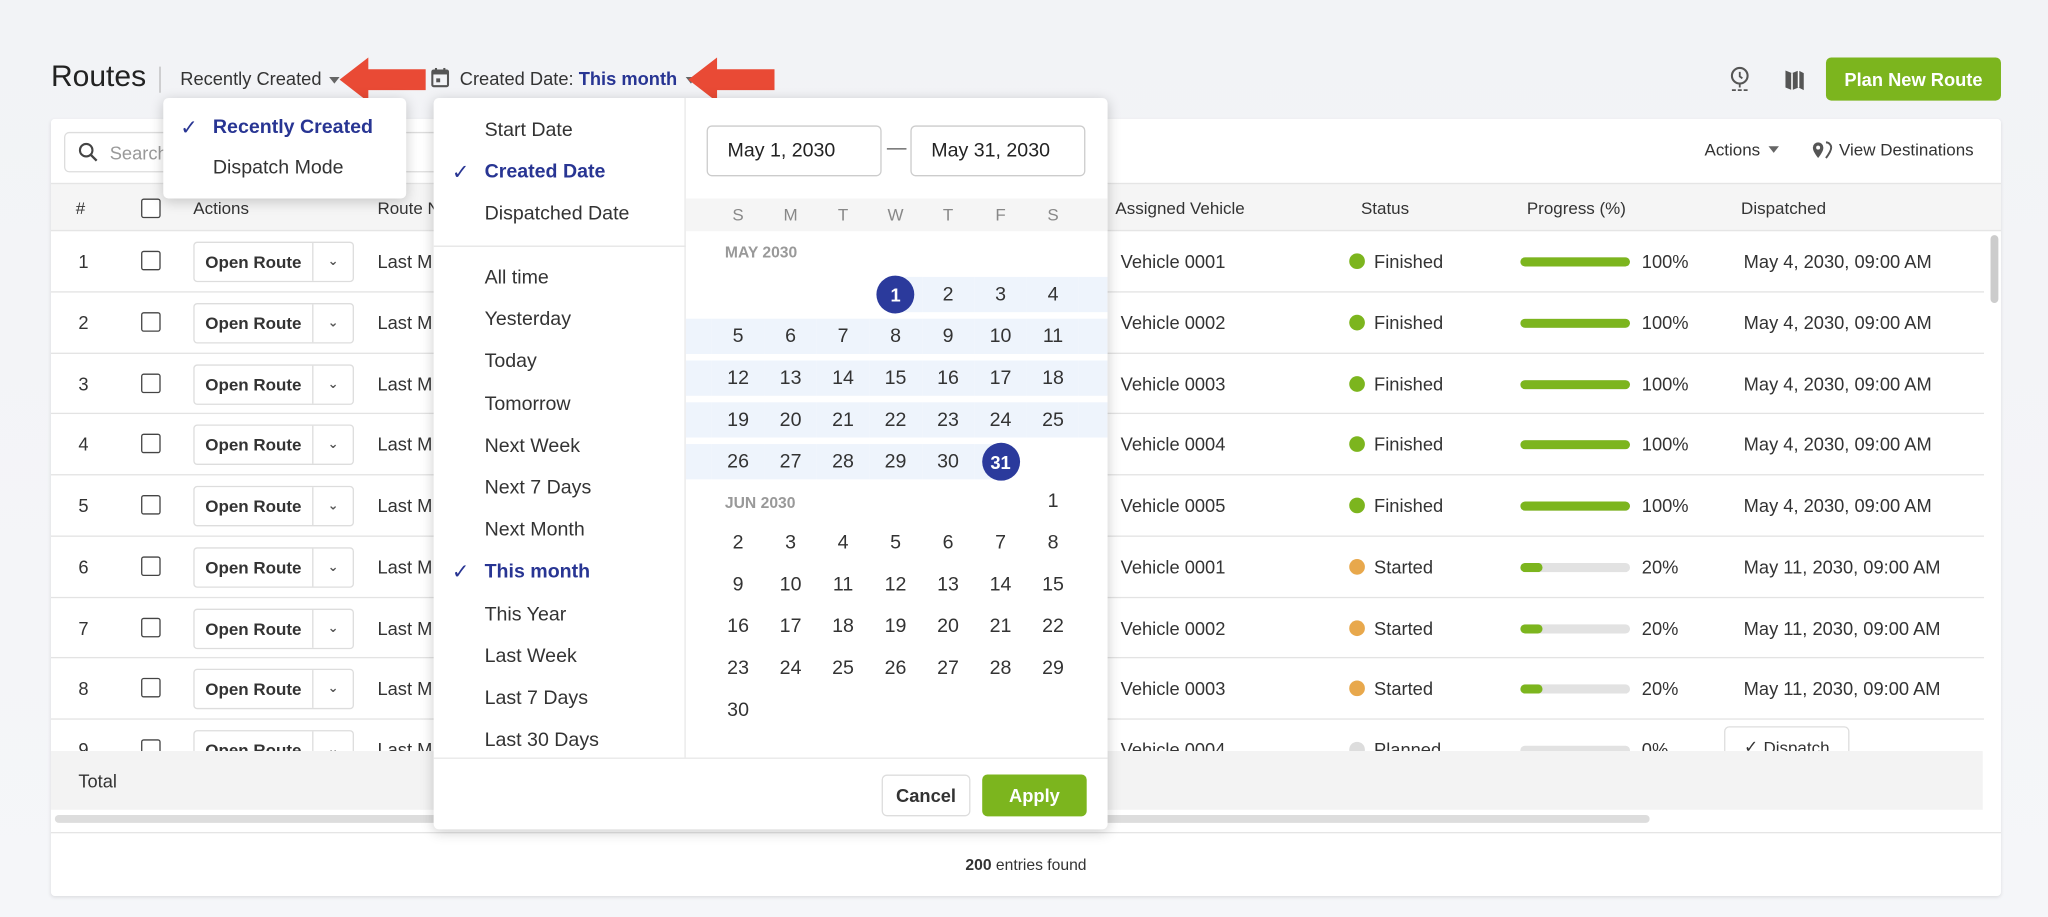 Image resolution: width=2048 pixels, height=917 pixels. What do you see at coordinates (559, 277) in the screenshot?
I see `date-preset-option: All time` at bounding box center [559, 277].